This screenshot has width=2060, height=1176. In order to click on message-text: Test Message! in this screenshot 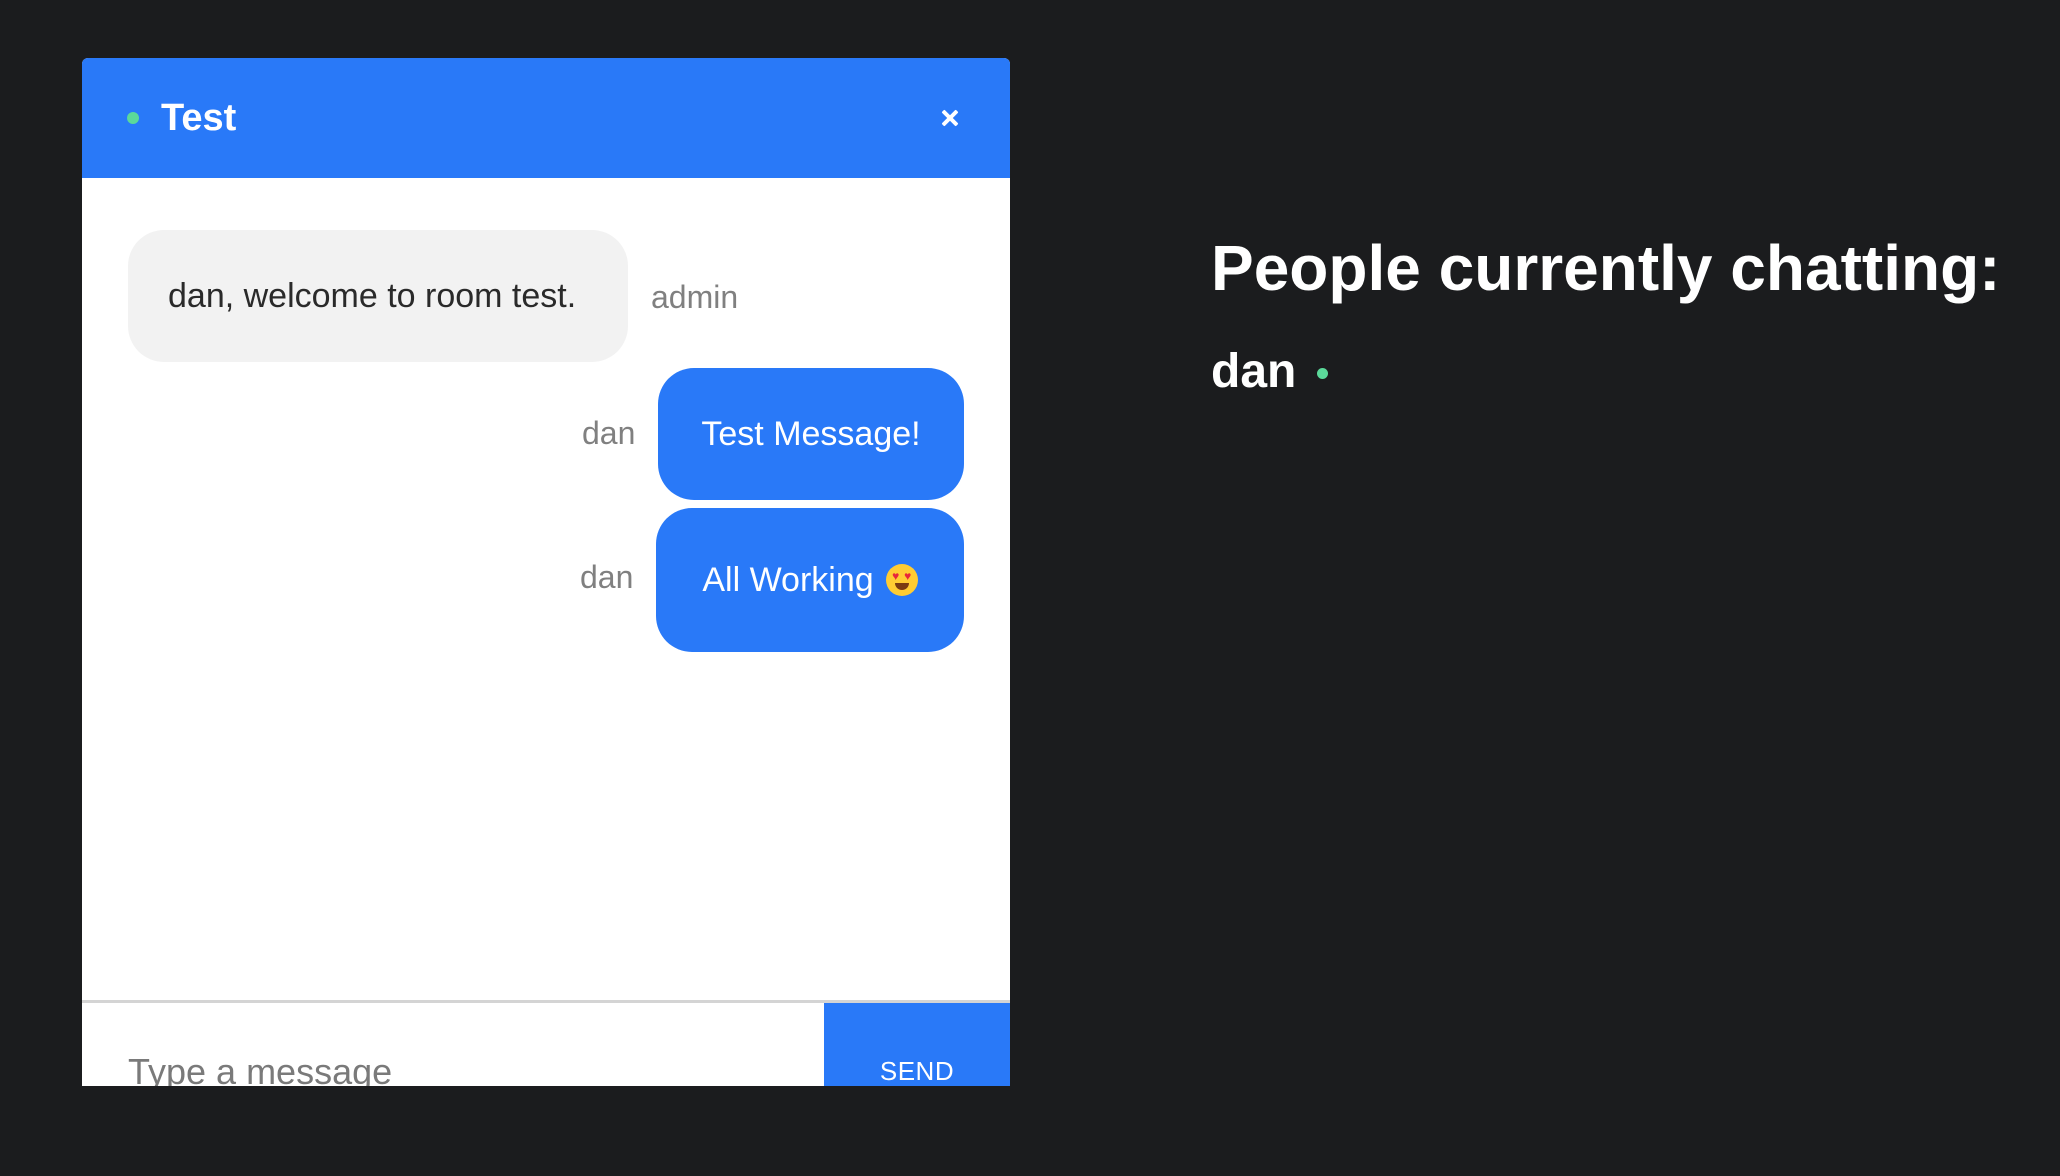, I will do `click(811, 434)`.